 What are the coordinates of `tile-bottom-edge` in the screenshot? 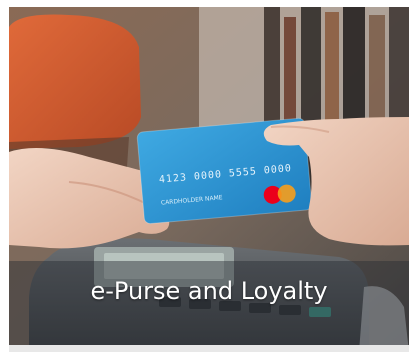 It's located at (209, 348).